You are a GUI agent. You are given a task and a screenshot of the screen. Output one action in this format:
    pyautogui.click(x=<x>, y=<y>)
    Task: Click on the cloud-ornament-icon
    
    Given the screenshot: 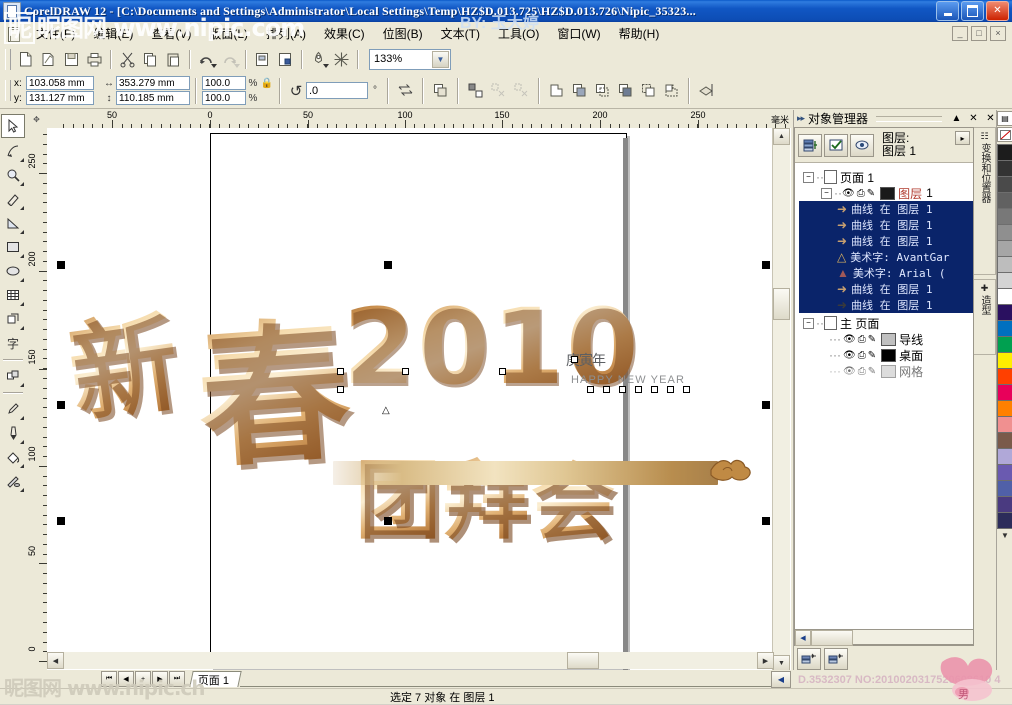 What is the action you would take?
    pyautogui.click(x=730, y=469)
    